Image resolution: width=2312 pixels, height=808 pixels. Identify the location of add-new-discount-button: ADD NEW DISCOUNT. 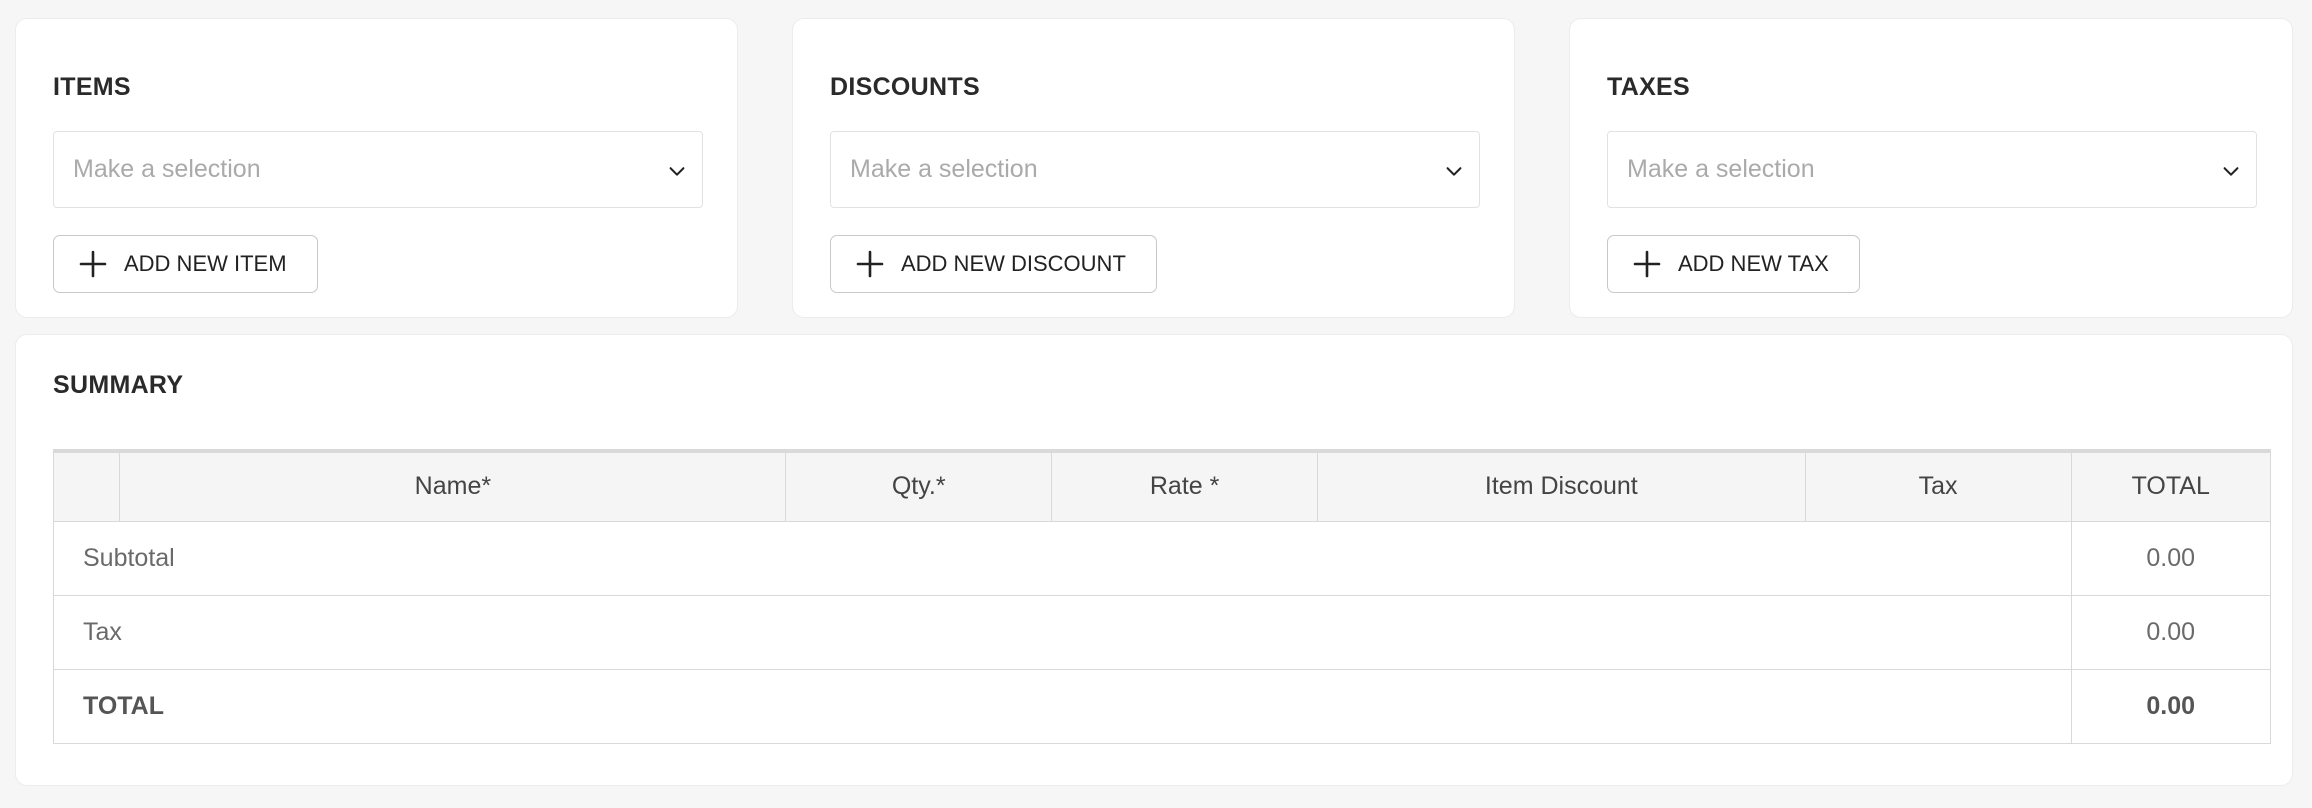
(993, 264).